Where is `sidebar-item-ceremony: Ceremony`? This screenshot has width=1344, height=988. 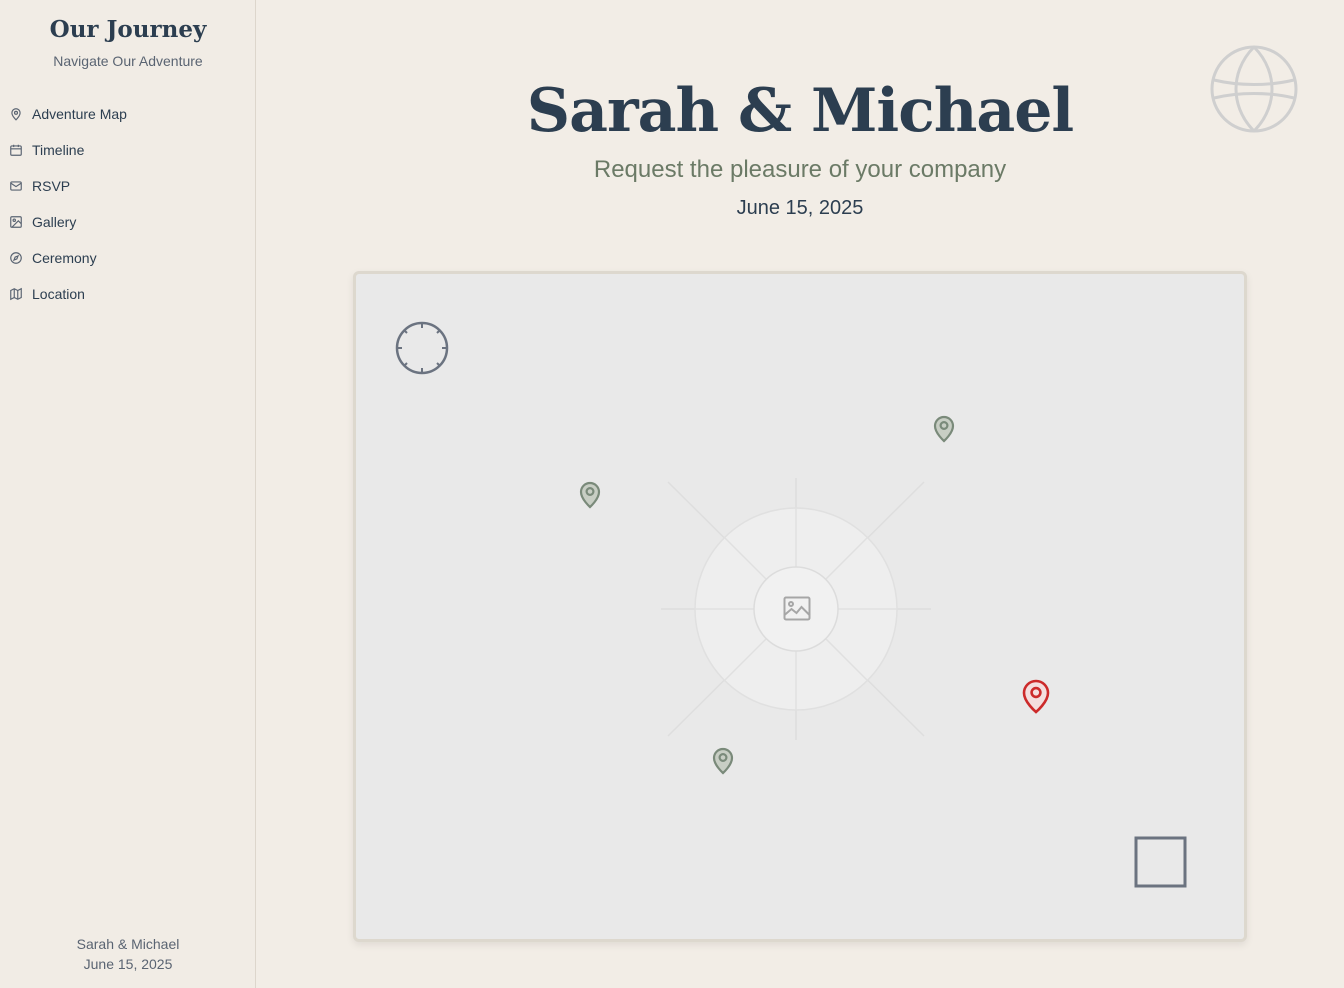
sidebar-item-ceremony: Ceremony is located at coordinates (128, 258).